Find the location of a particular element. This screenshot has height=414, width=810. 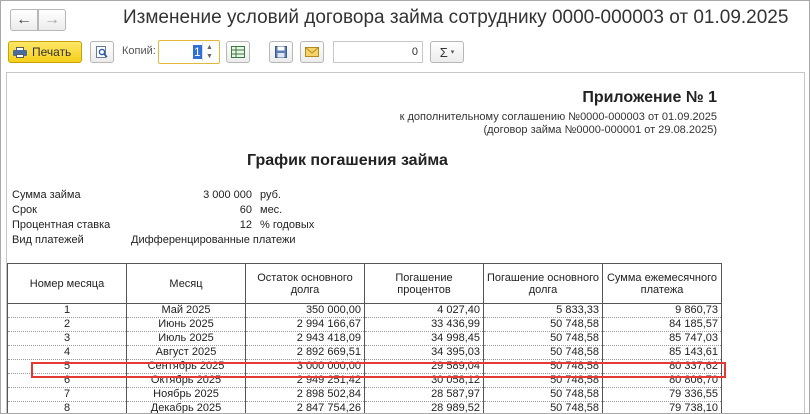

table-cell: Май 2025 is located at coordinates (186, 310).